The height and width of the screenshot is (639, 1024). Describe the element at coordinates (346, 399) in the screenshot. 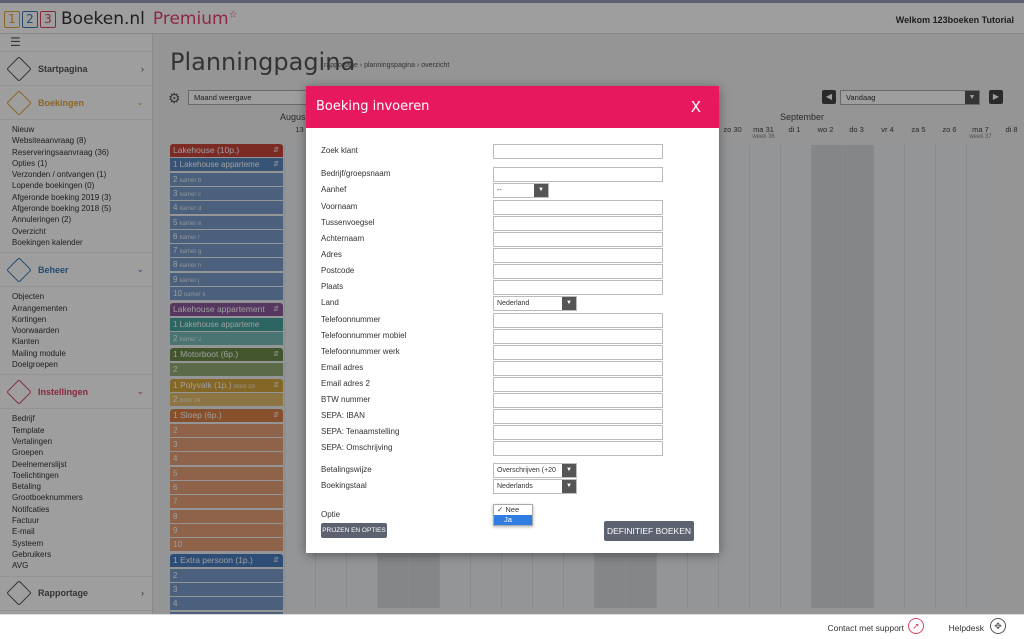

I see `field-label: BTW nummer` at that location.